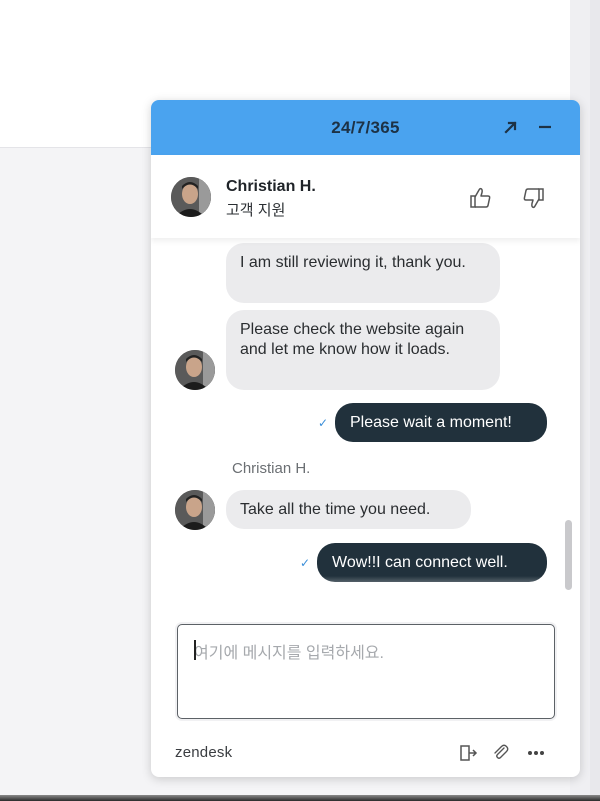  What do you see at coordinates (256, 210) in the screenshot?
I see `agent-role: 고객 지원` at bounding box center [256, 210].